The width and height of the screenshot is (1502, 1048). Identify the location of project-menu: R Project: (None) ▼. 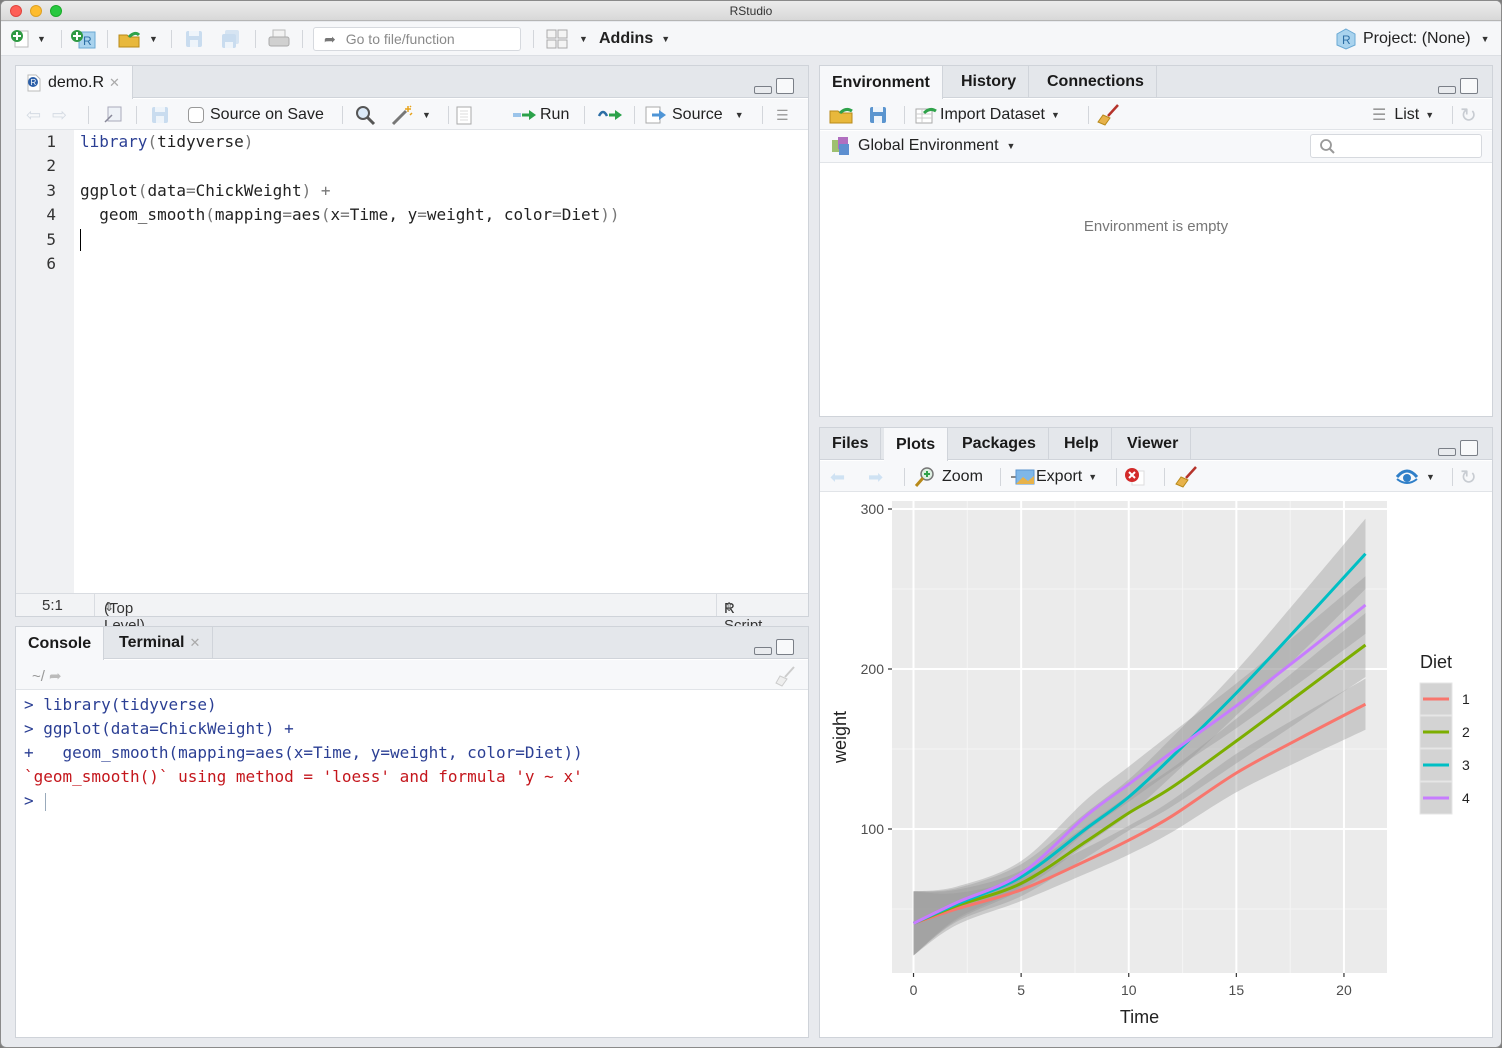
(1412, 39).